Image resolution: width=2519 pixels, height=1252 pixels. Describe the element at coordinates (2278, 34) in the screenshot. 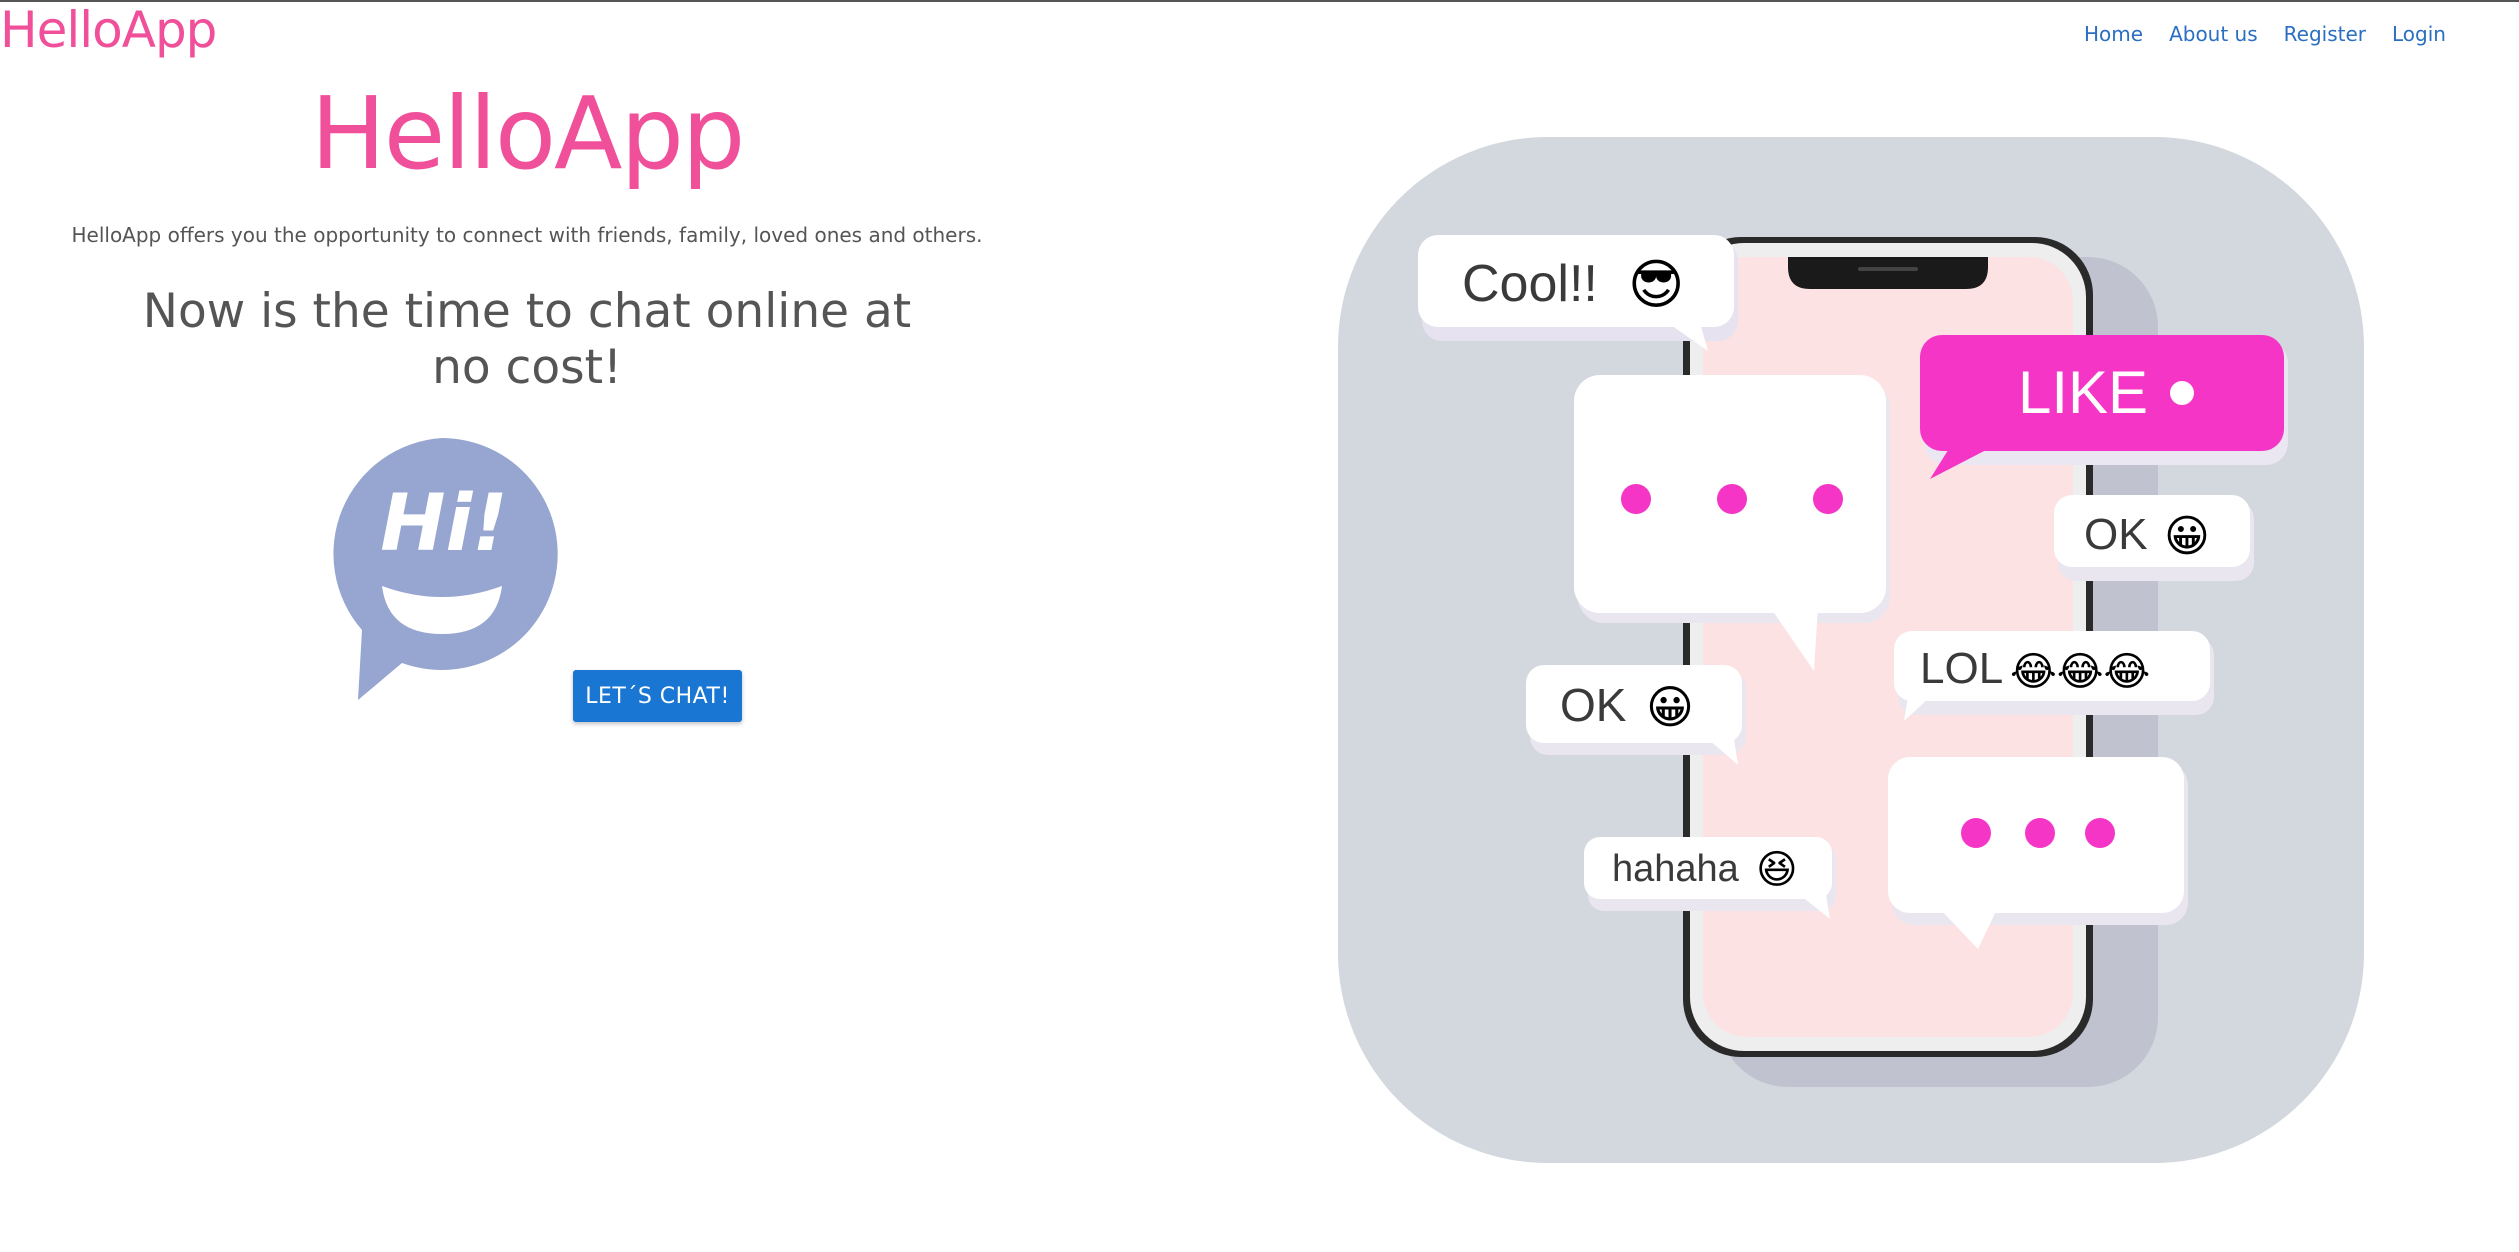

I see `main-nav: Home About us Register Login` at that location.